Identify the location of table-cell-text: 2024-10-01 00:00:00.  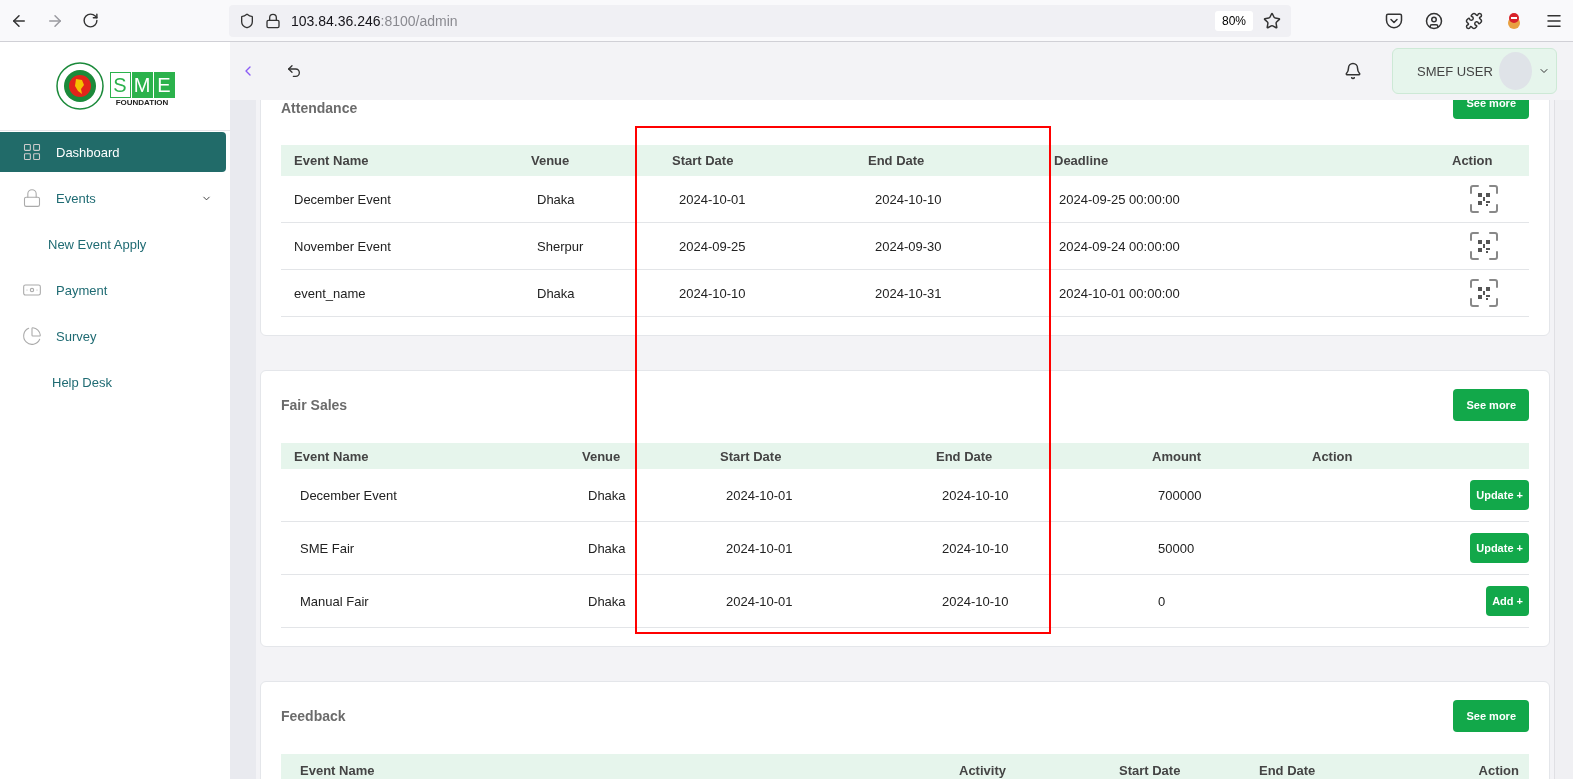
(1119, 293).